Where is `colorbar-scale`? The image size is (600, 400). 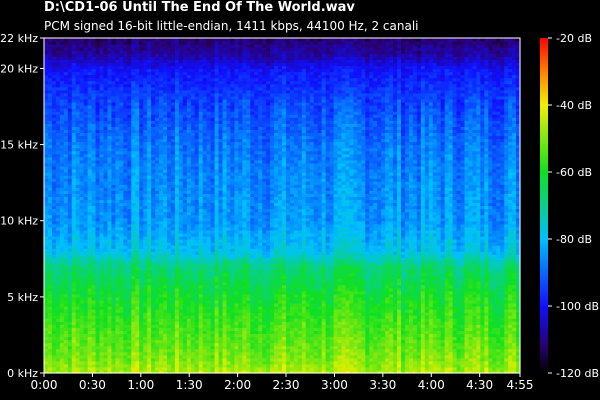 colorbar-scale is located at coordinates (544, 205).